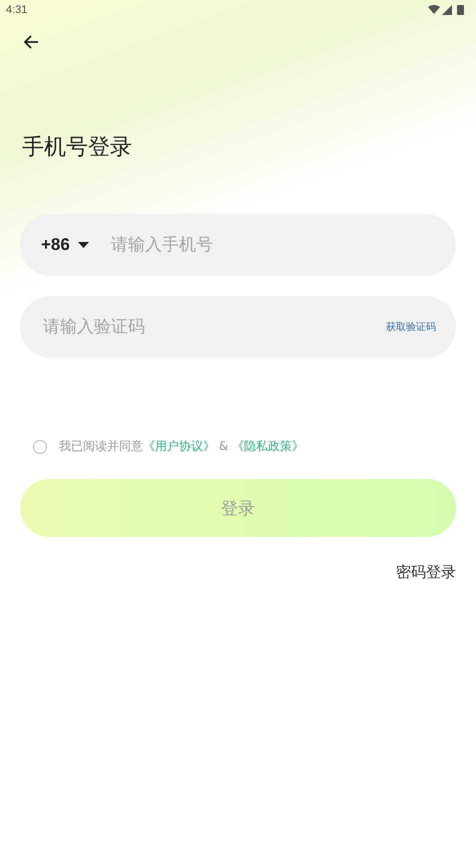 The width and height of the screenshot is (476, 846). What do you see at coordinates (268, 446) in the screenshot?
I see `privacy-policy-link: 《隐私政策》` at bounding box center [268, 446].